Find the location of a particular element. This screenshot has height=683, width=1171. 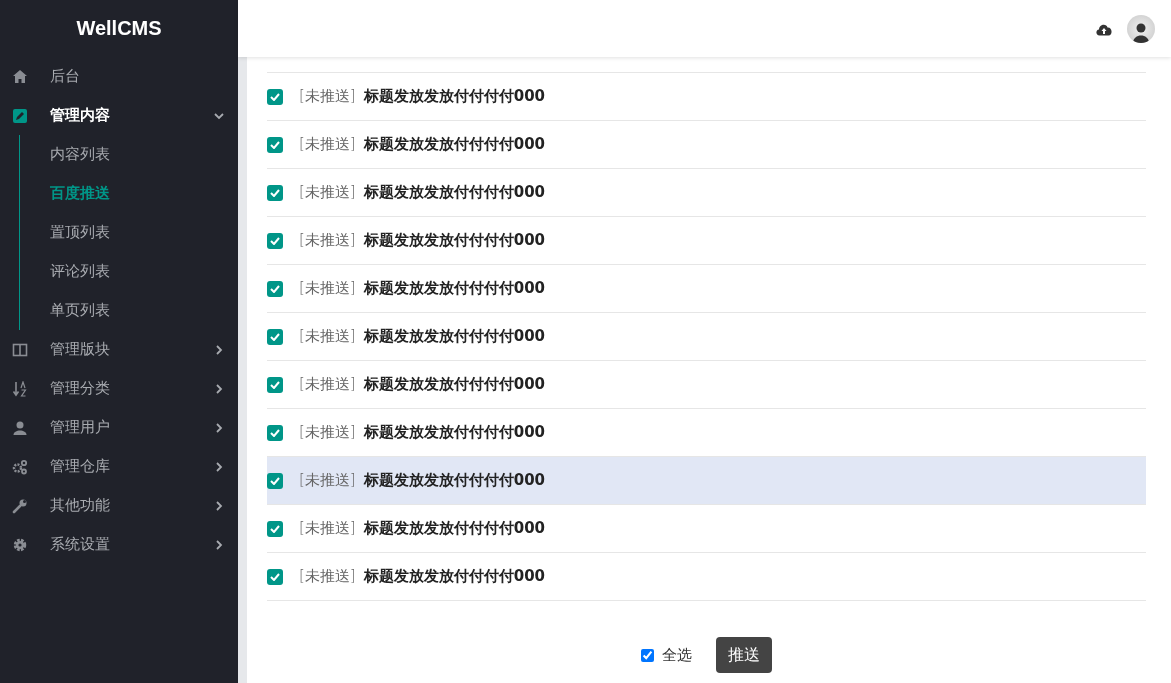

sidebar-item: 管理分类 is located at coordinates (119, 388).